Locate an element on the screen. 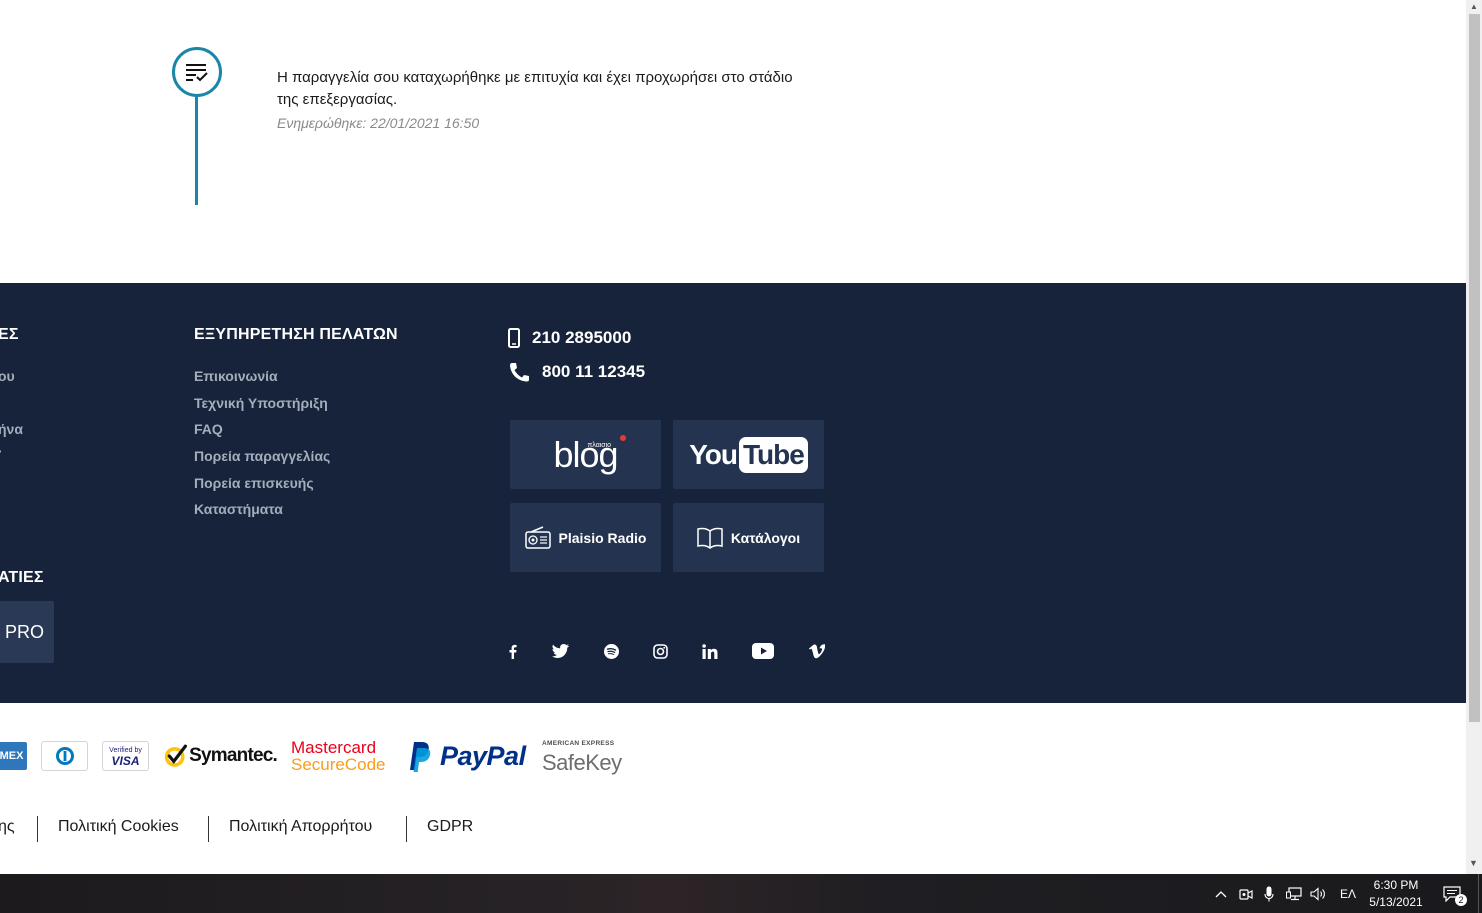  blog-tile: πλαισιο blog is located at coordinates (585, 454).